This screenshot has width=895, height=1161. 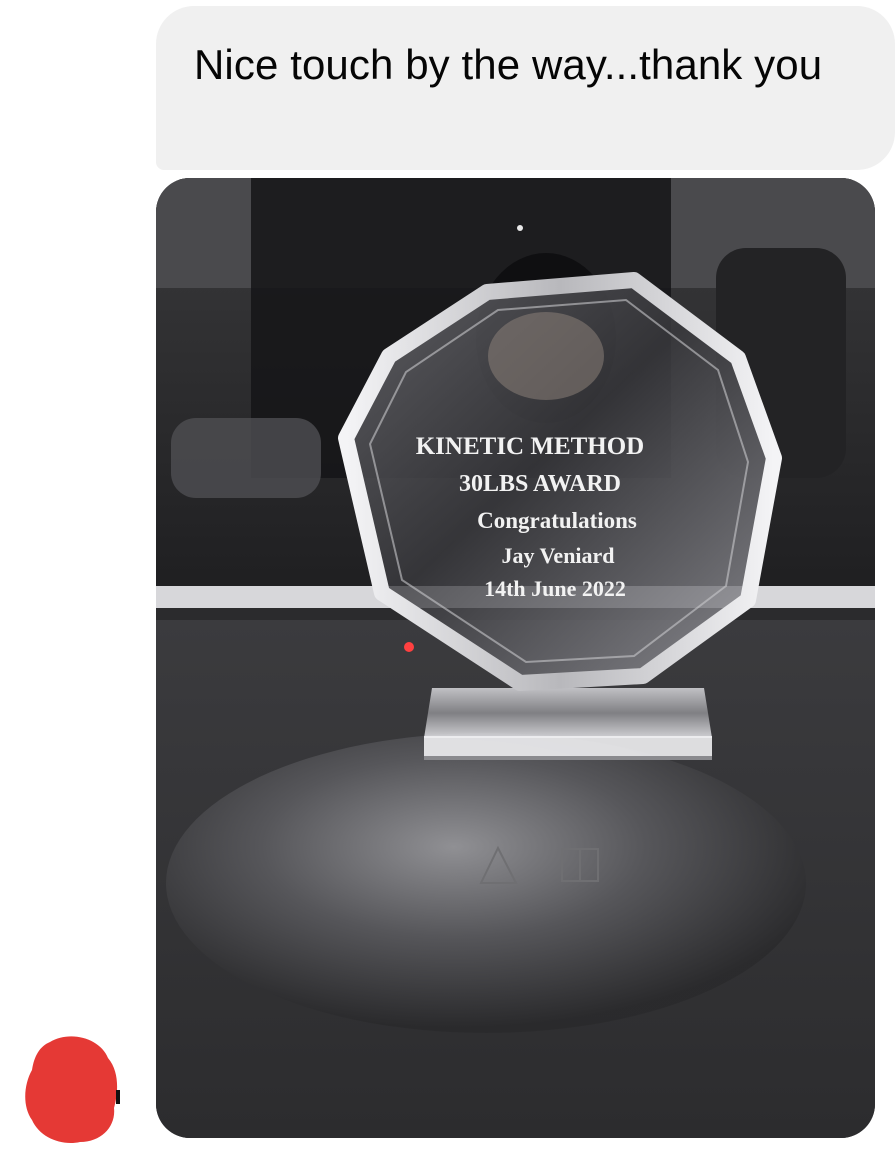 What do you see at coordinates (540, 484) in the screenshot?
I see `trophy-line-2: 30LBS AWARD` at bounding box center [540, 484].